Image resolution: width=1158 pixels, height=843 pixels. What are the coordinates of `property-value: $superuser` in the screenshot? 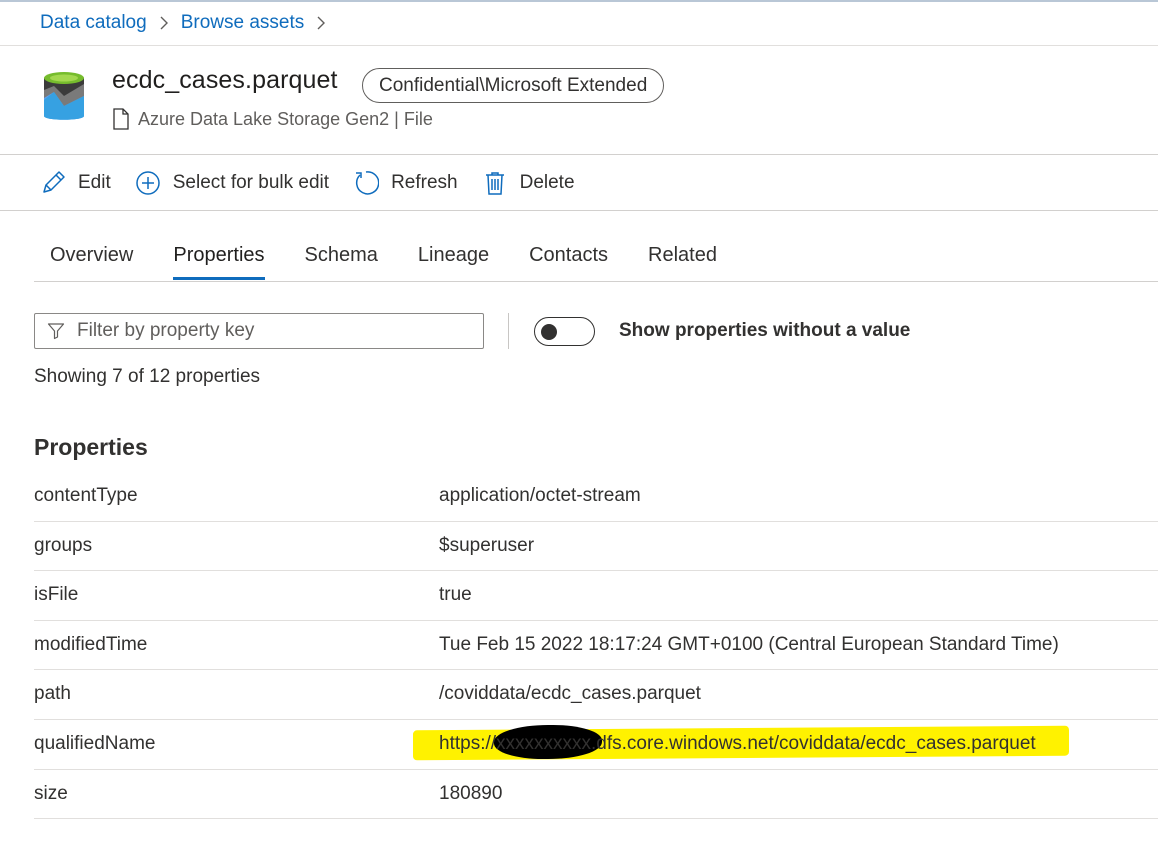 It's located at (487, 545).